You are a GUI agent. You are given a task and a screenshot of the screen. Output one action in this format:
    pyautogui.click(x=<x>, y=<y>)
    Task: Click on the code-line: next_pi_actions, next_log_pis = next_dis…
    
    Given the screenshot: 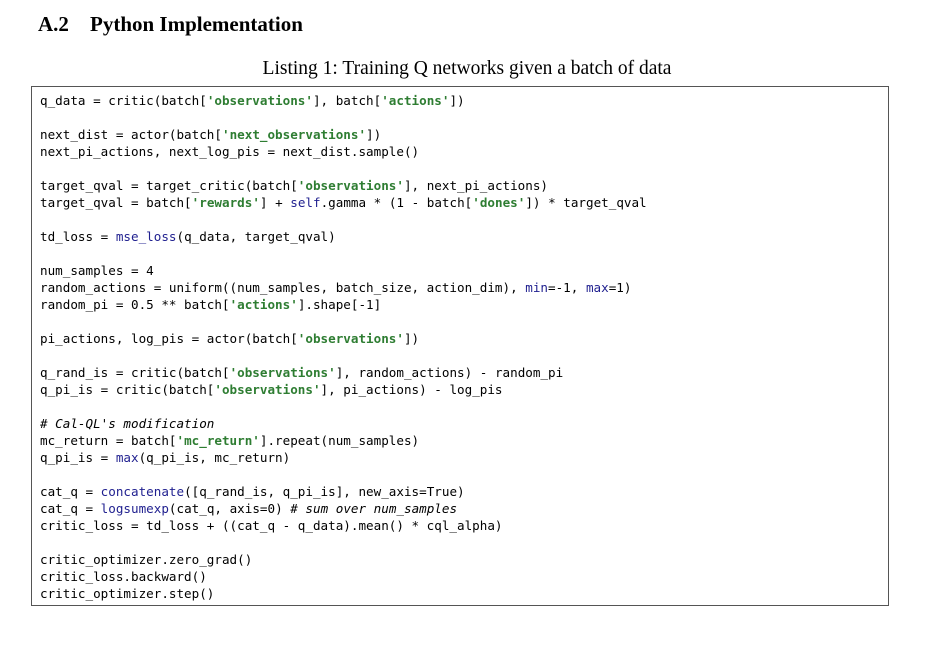 What is the action you would take?
    pyautogui.click(x=343, y=151)
    